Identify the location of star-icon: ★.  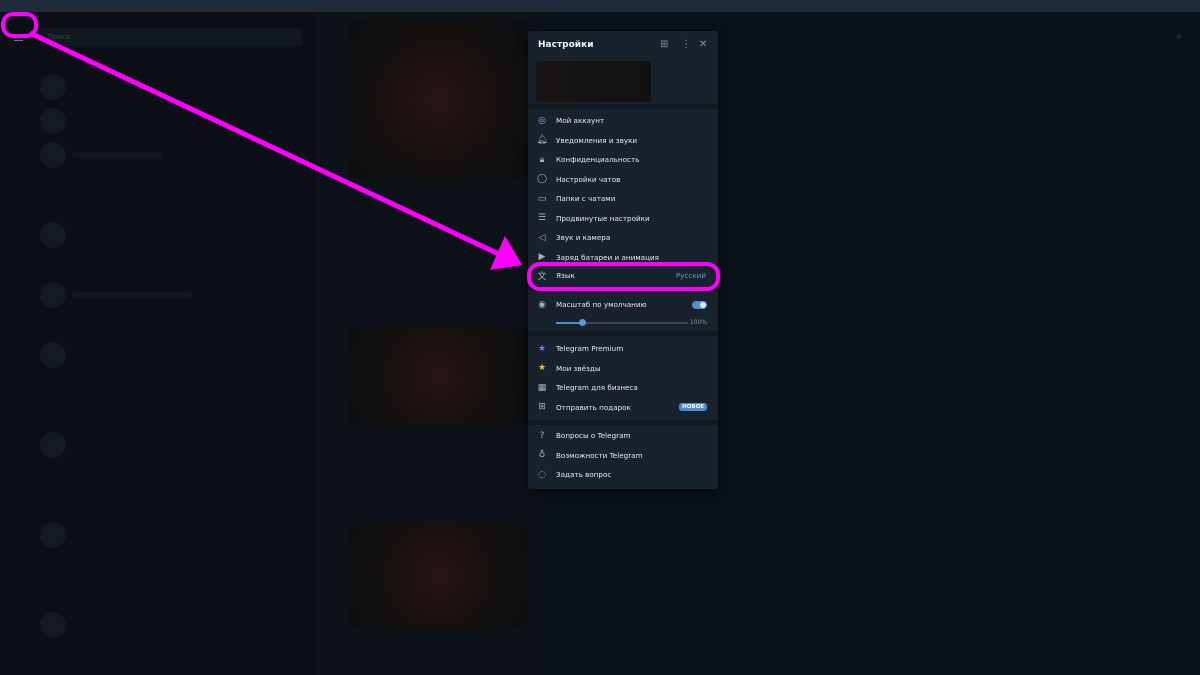
(542, 368).